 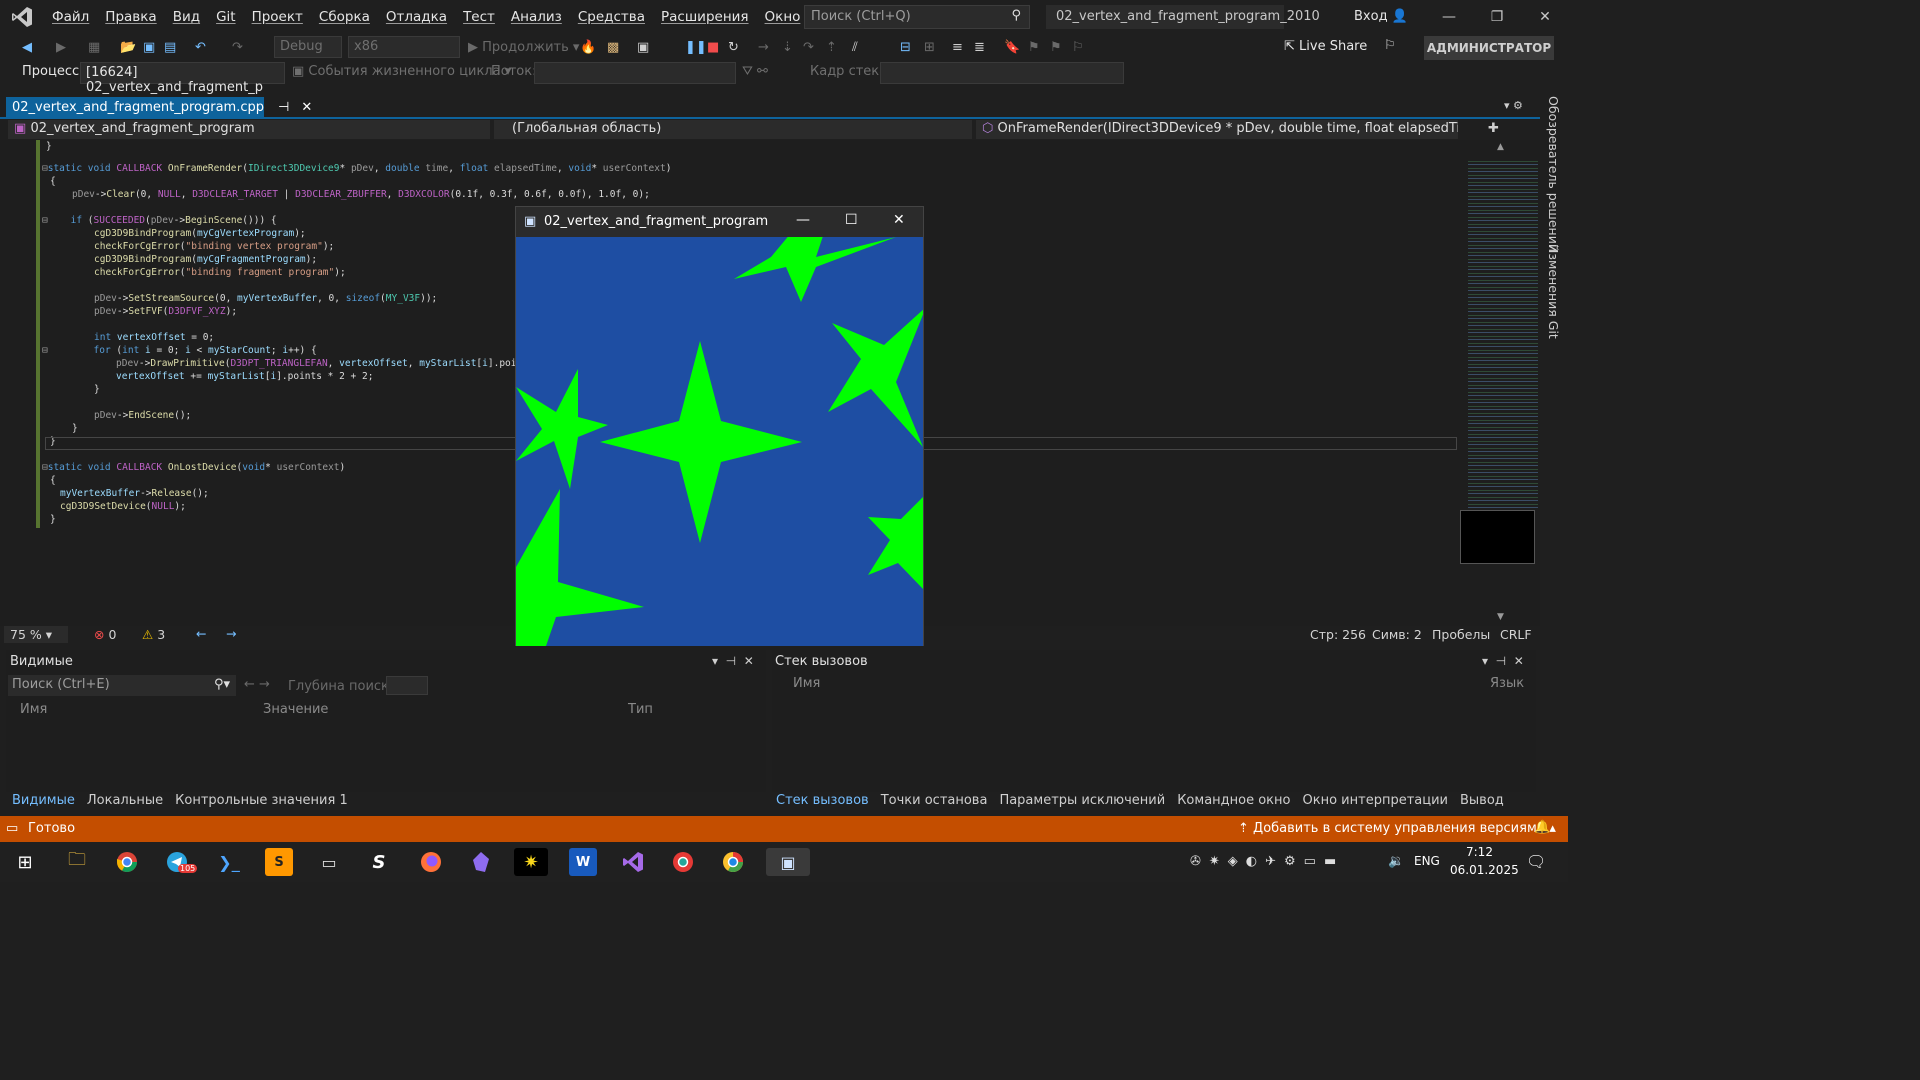 I want to click on minimize-button: —, so click(x=1449, y=17).